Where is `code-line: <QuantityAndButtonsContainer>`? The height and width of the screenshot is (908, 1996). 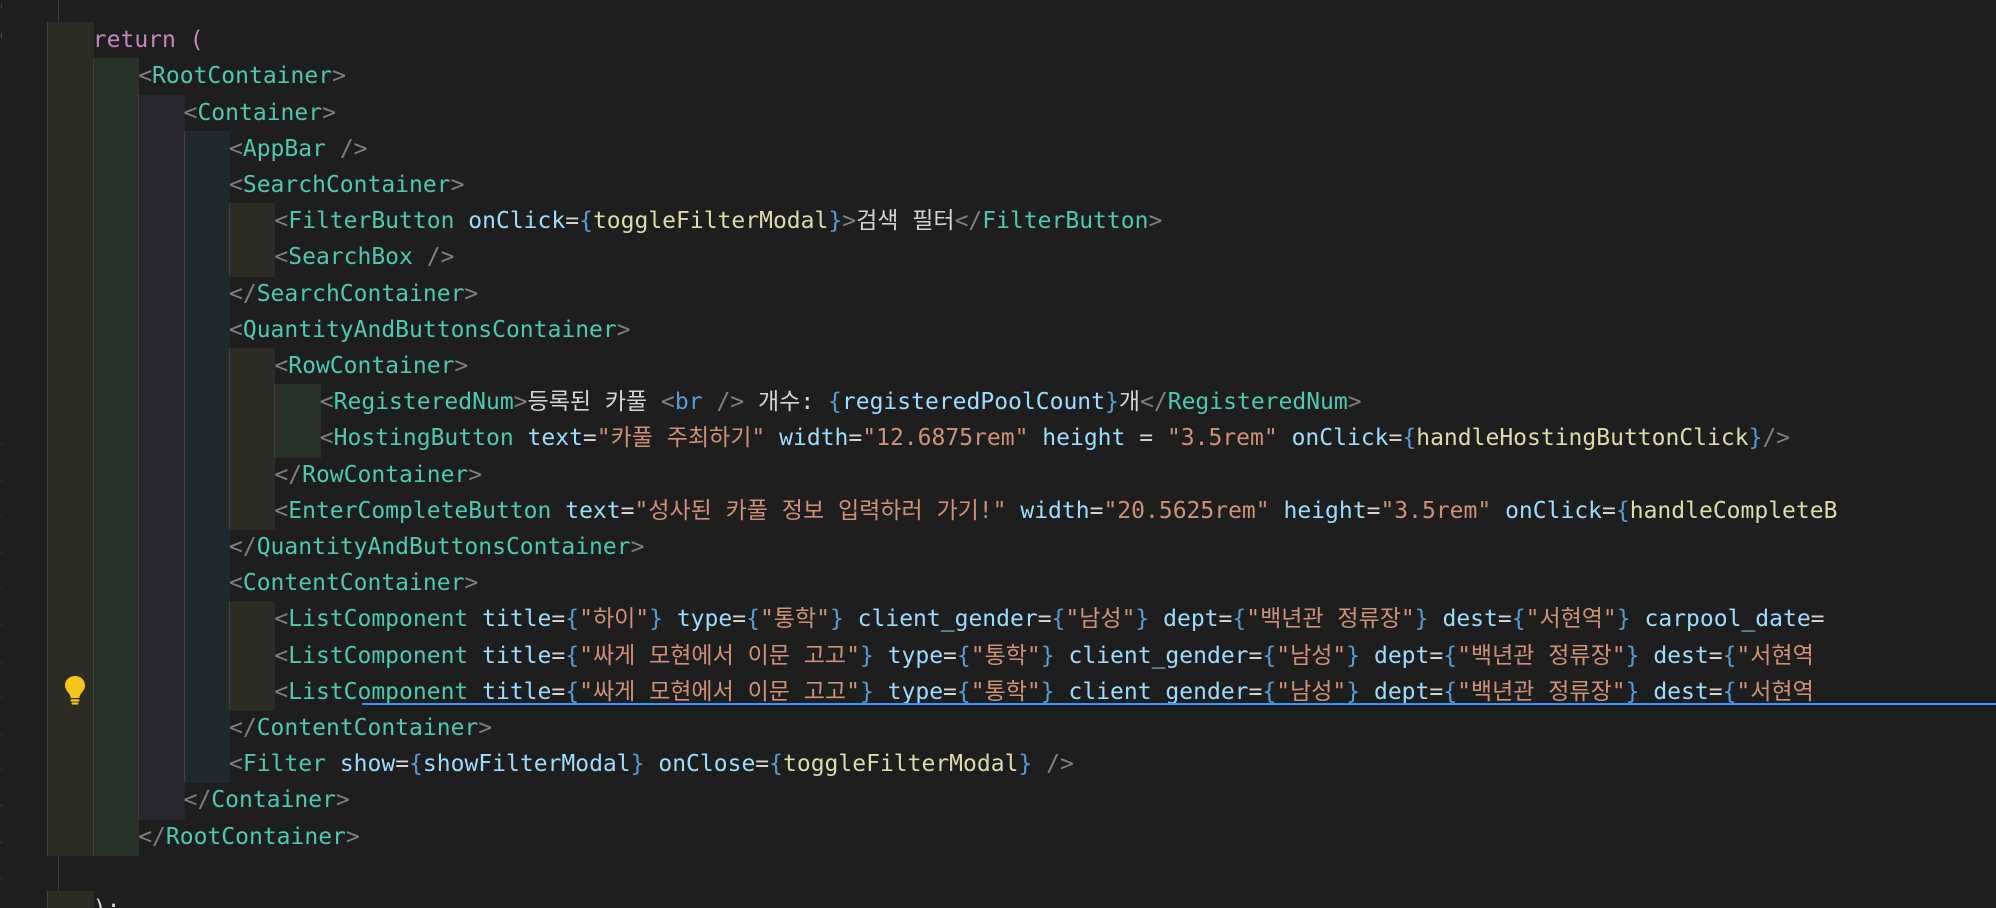 code-line: <QuantityAndButtonsContainer> is located at coordinates (430, 330).